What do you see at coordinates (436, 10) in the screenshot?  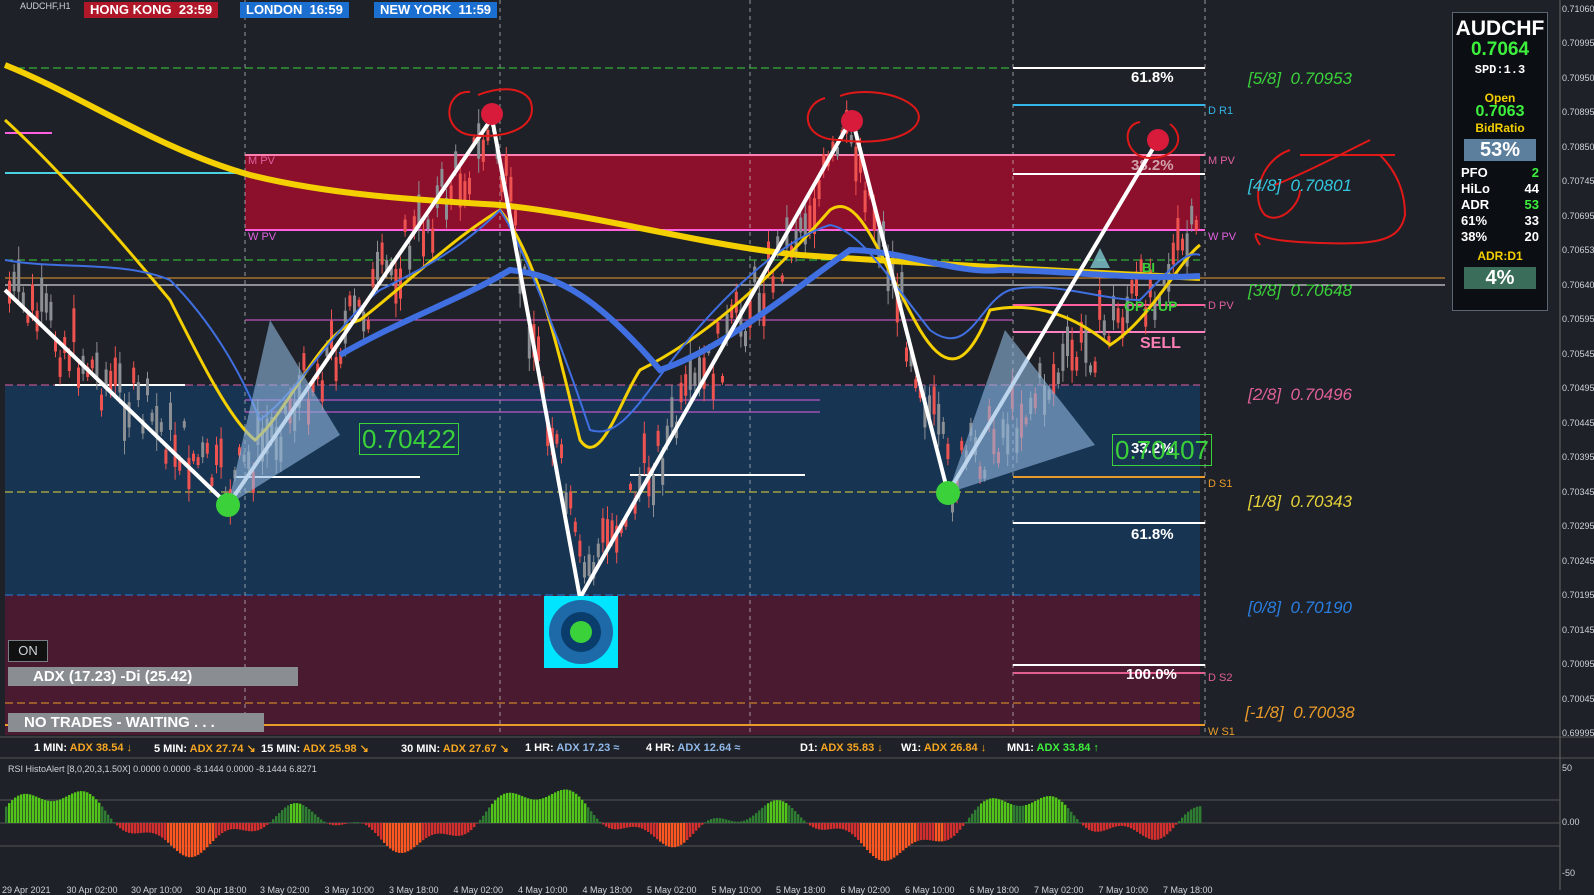 I see `clock-new-york: NEW YORK 11:59` at bounding box center [436, 10].